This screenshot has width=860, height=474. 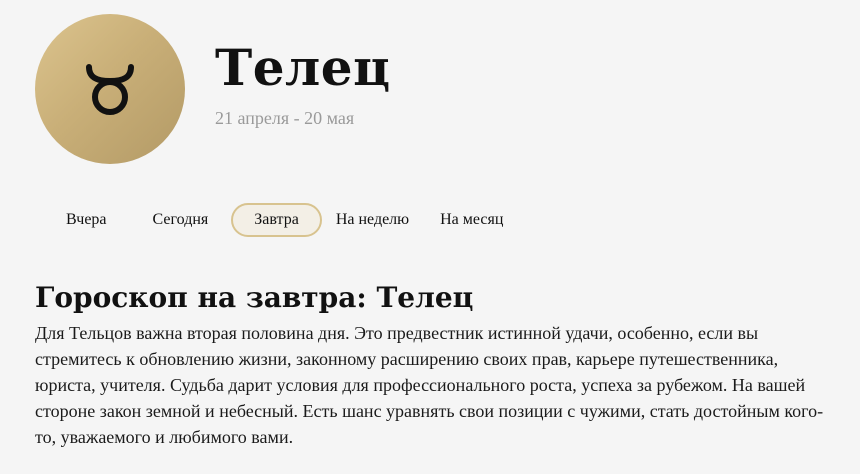 I want to click on sign-header: Телец 21 апреля - 20 мая, so click(x=213, y=89).